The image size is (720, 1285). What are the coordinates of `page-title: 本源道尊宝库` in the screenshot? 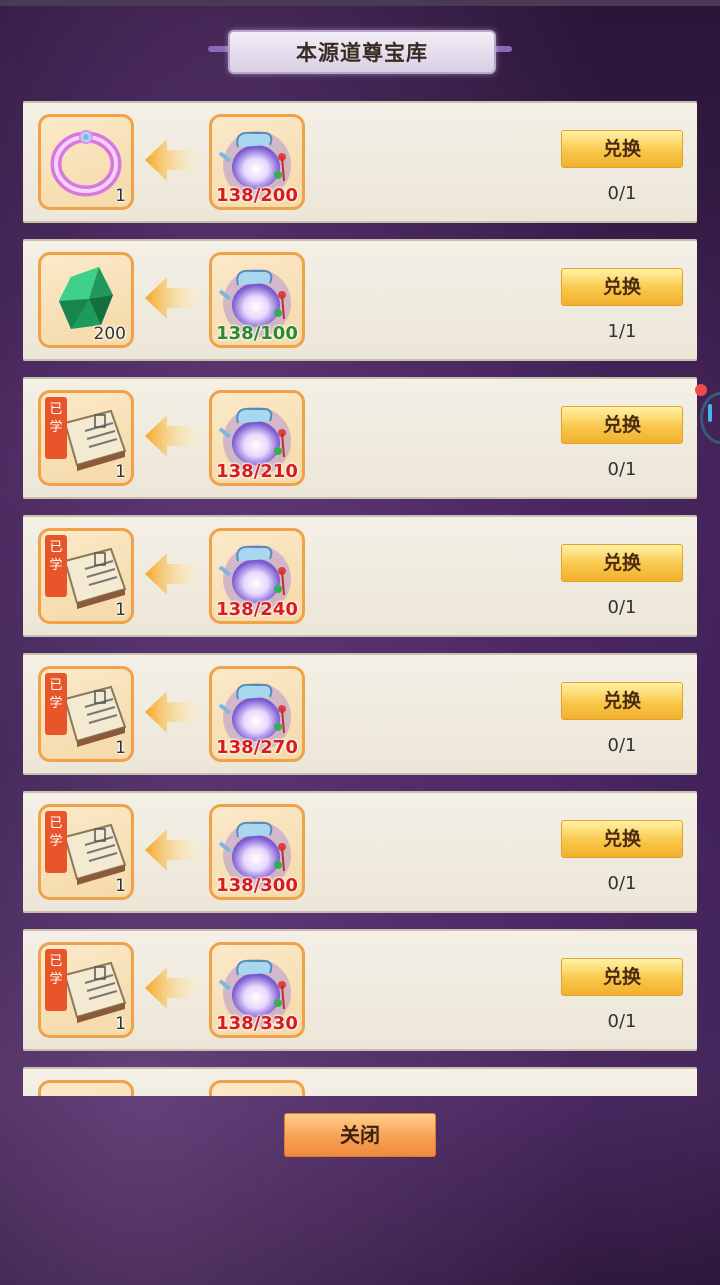 It's located at (362, 53).